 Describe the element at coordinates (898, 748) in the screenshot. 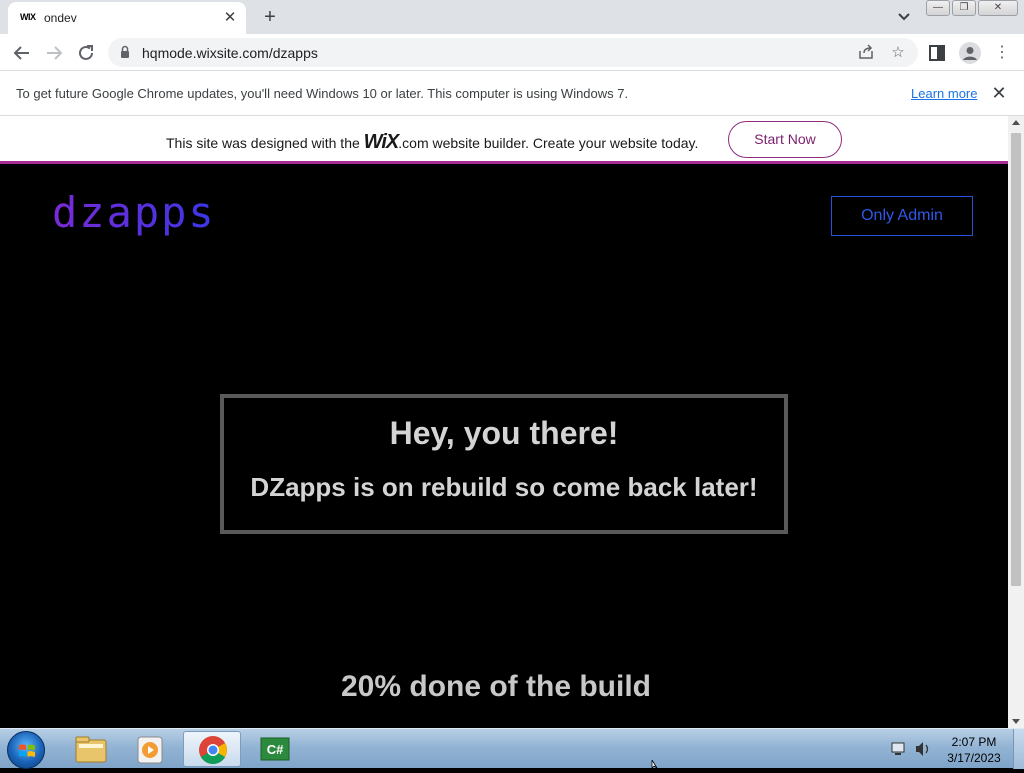

I see `network-icon` at that location.